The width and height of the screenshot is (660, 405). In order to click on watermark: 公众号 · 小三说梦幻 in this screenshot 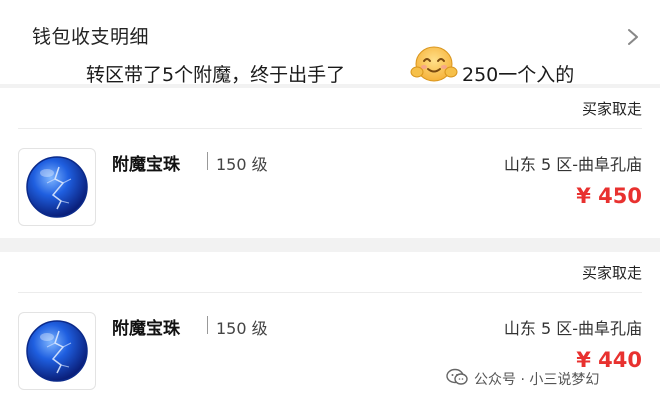, I will do `click(551, 378)`.